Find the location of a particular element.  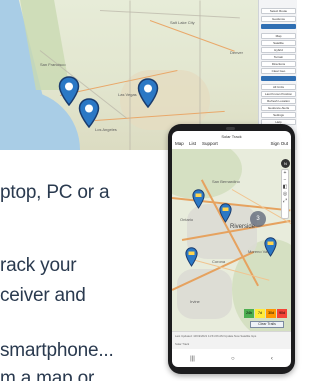

city-label: Las Vegas is located at coordinates (127, 94).